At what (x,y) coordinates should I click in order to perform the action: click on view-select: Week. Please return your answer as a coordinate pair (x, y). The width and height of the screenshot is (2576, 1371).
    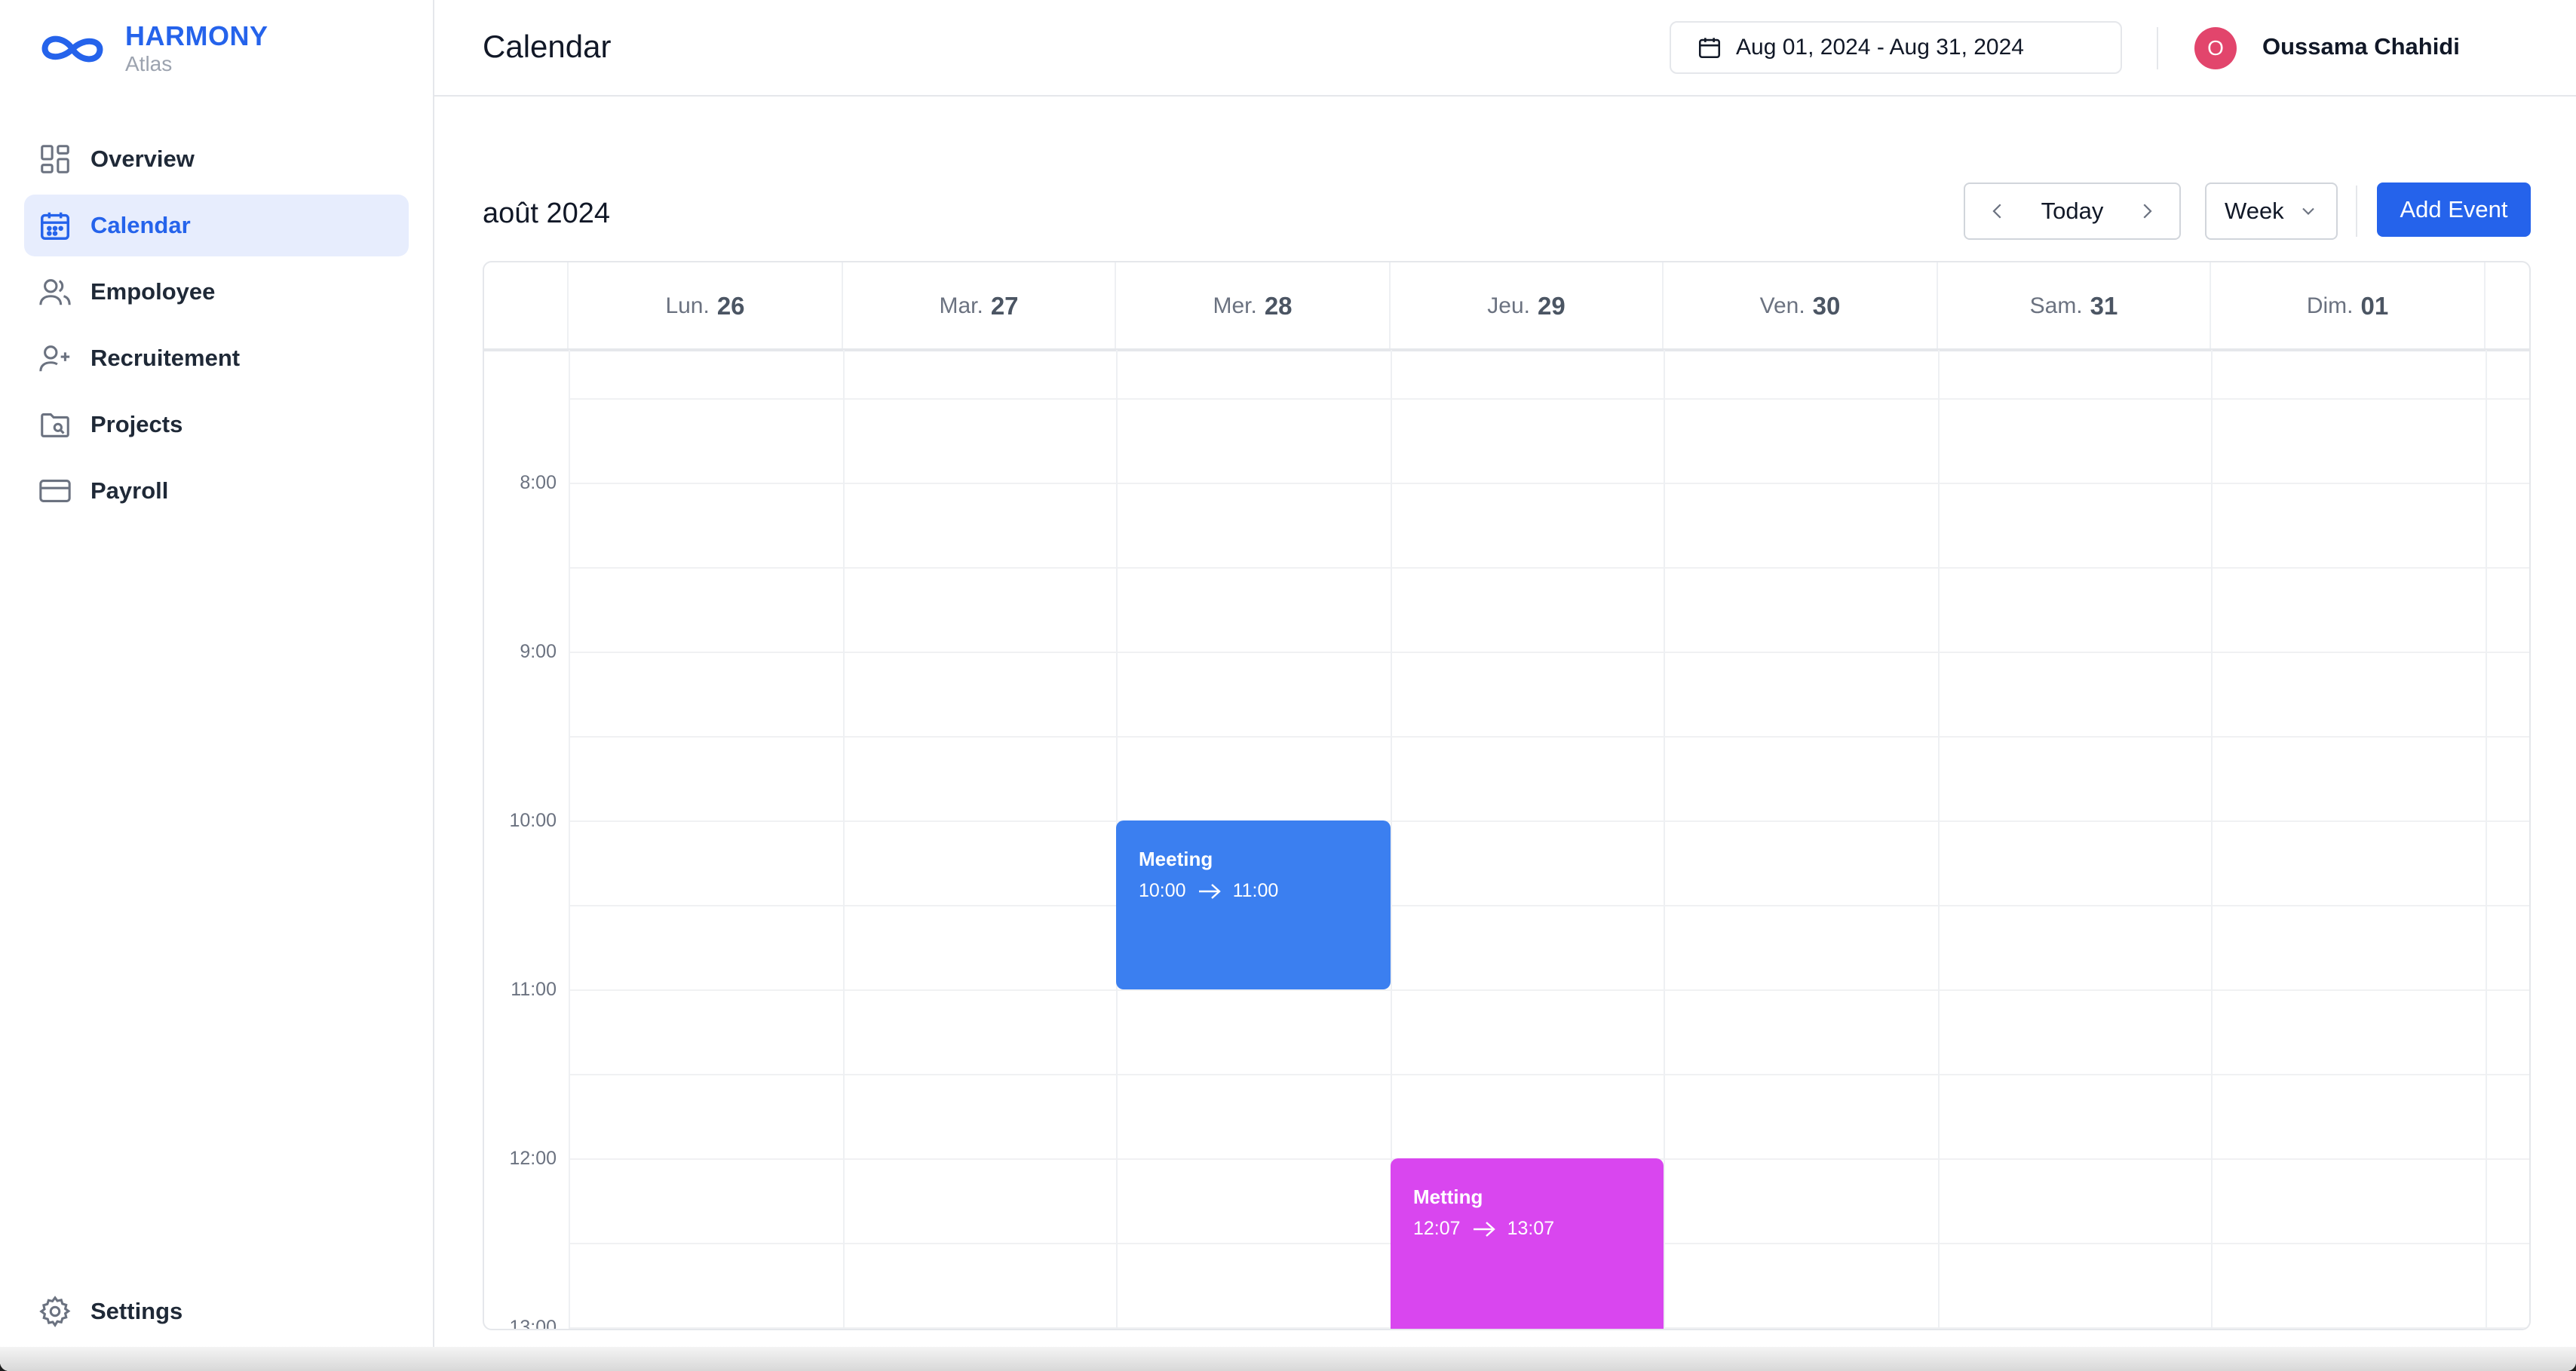
    Looking at the image, I should click on (2271, 211).